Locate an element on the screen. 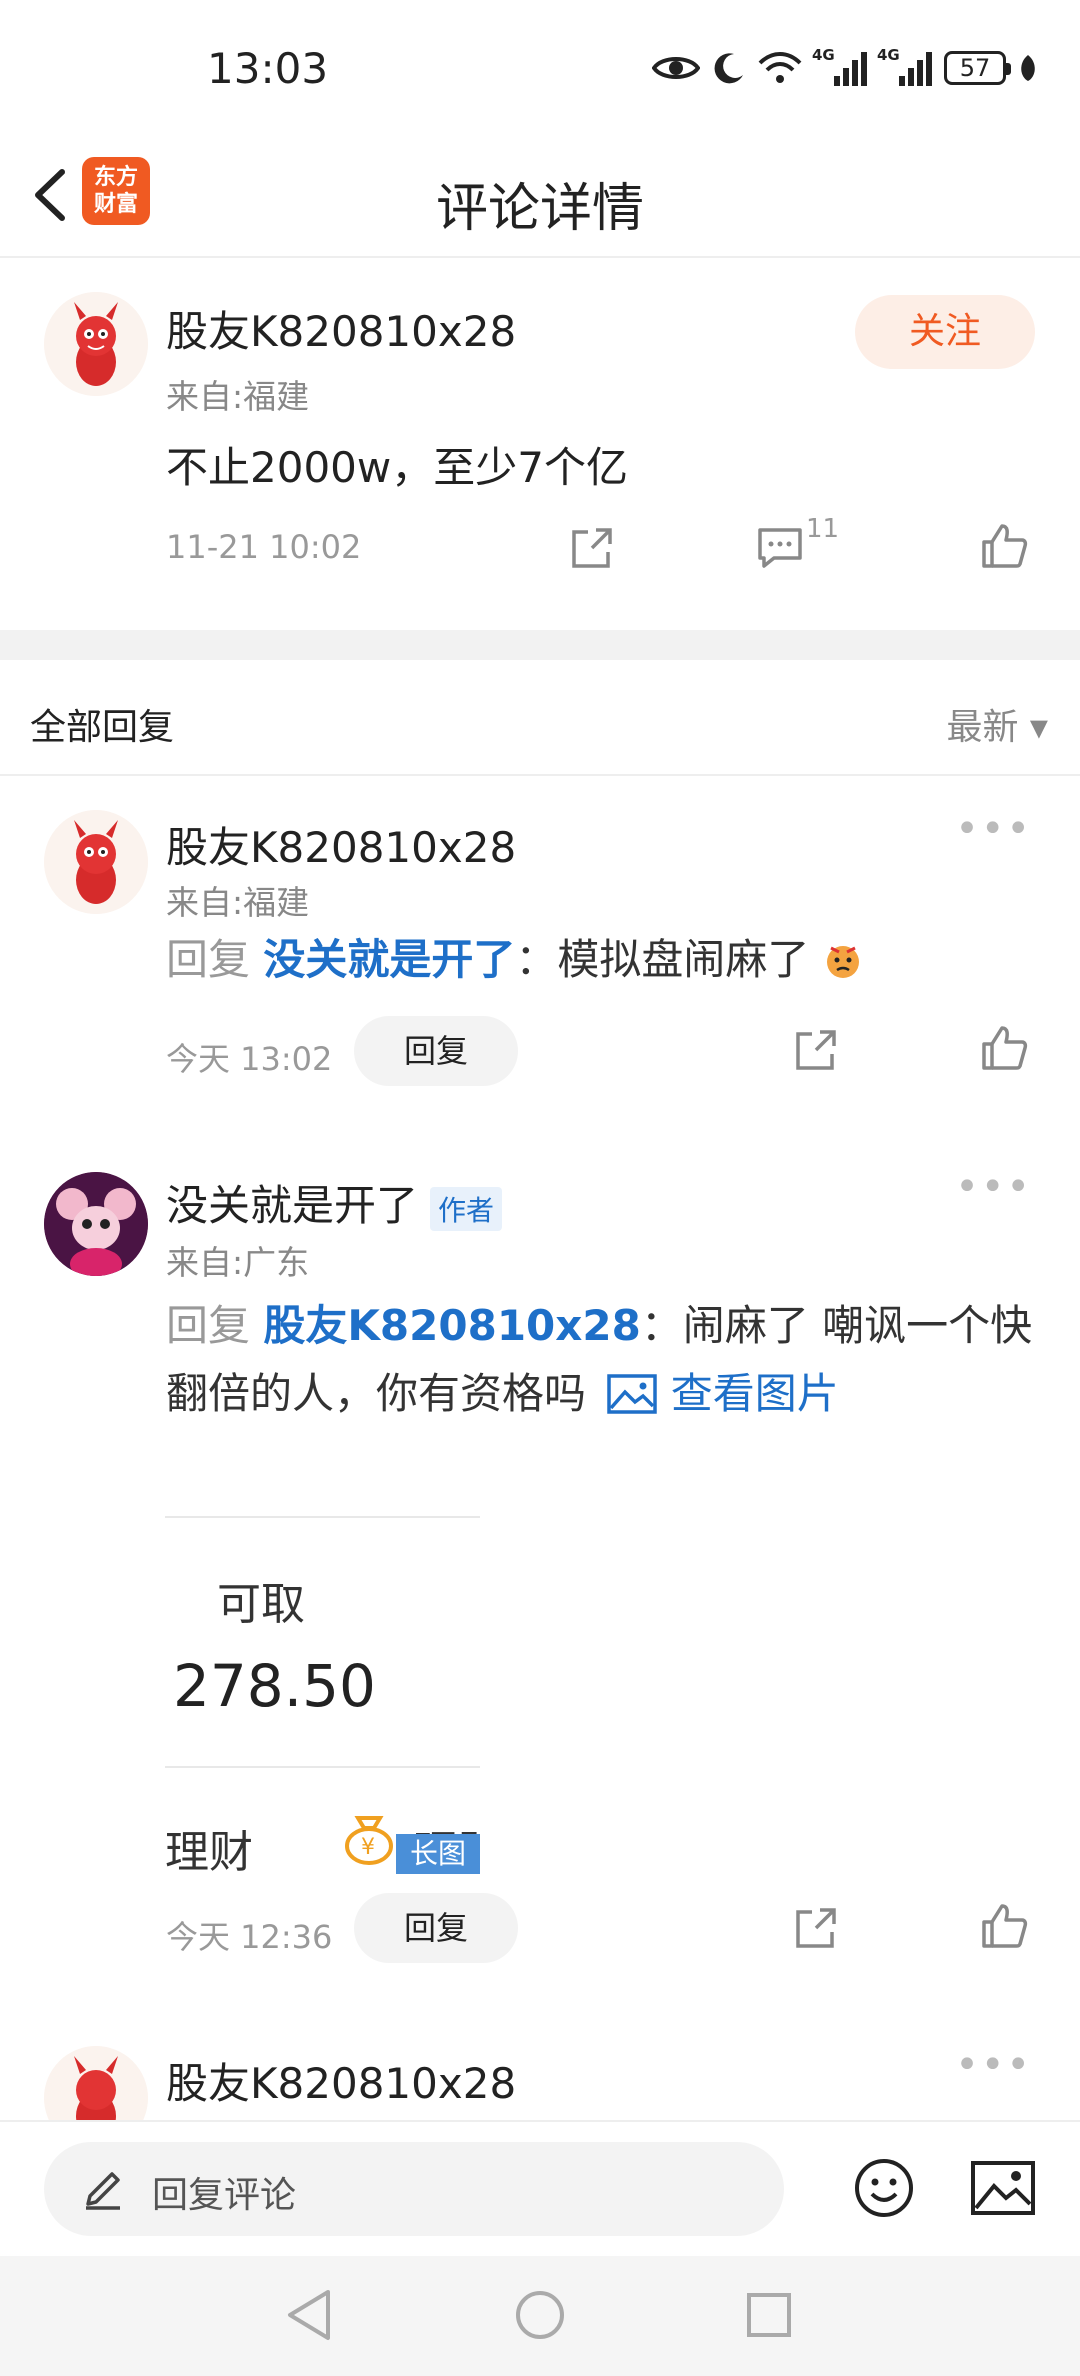 The image size is (1080, 2376). nav-back-icon is located at coordinates (309, 2315).